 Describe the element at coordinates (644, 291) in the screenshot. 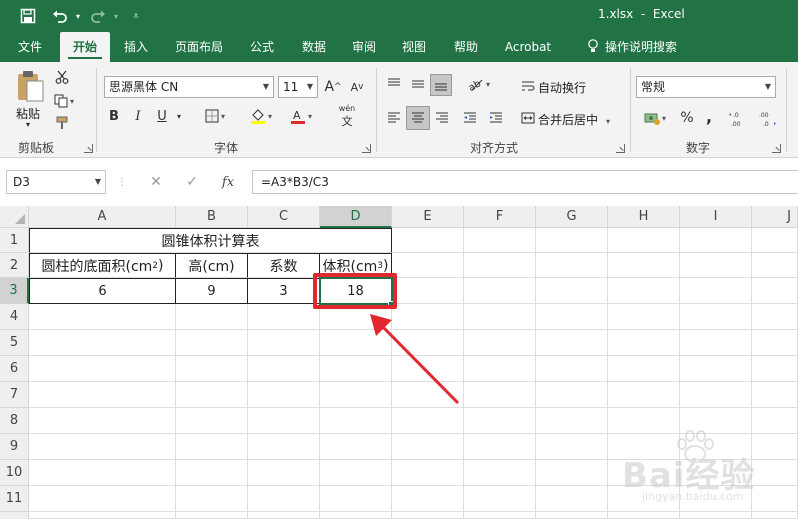

I see `cell-h3` at that location.